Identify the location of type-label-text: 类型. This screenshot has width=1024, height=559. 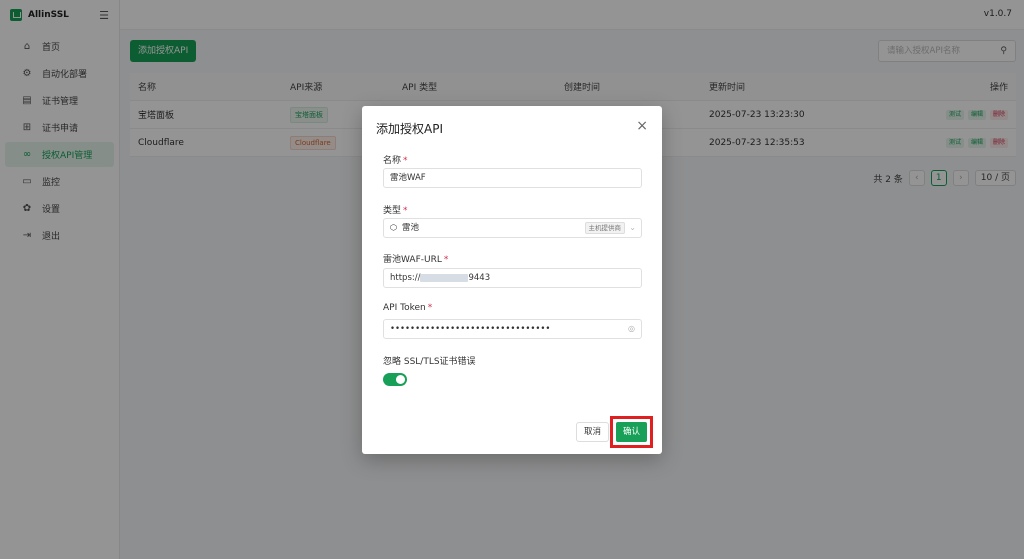
(392, 211).